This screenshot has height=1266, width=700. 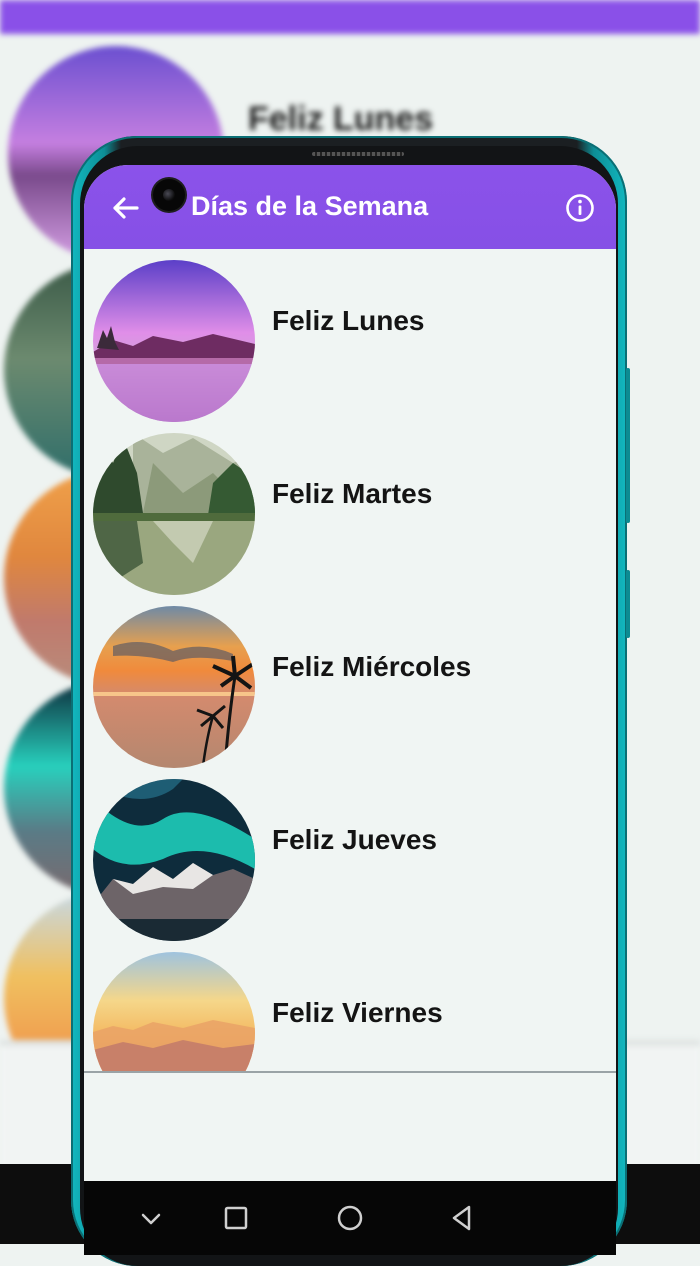 I want to click on info-button, so click(x=580, y=208).